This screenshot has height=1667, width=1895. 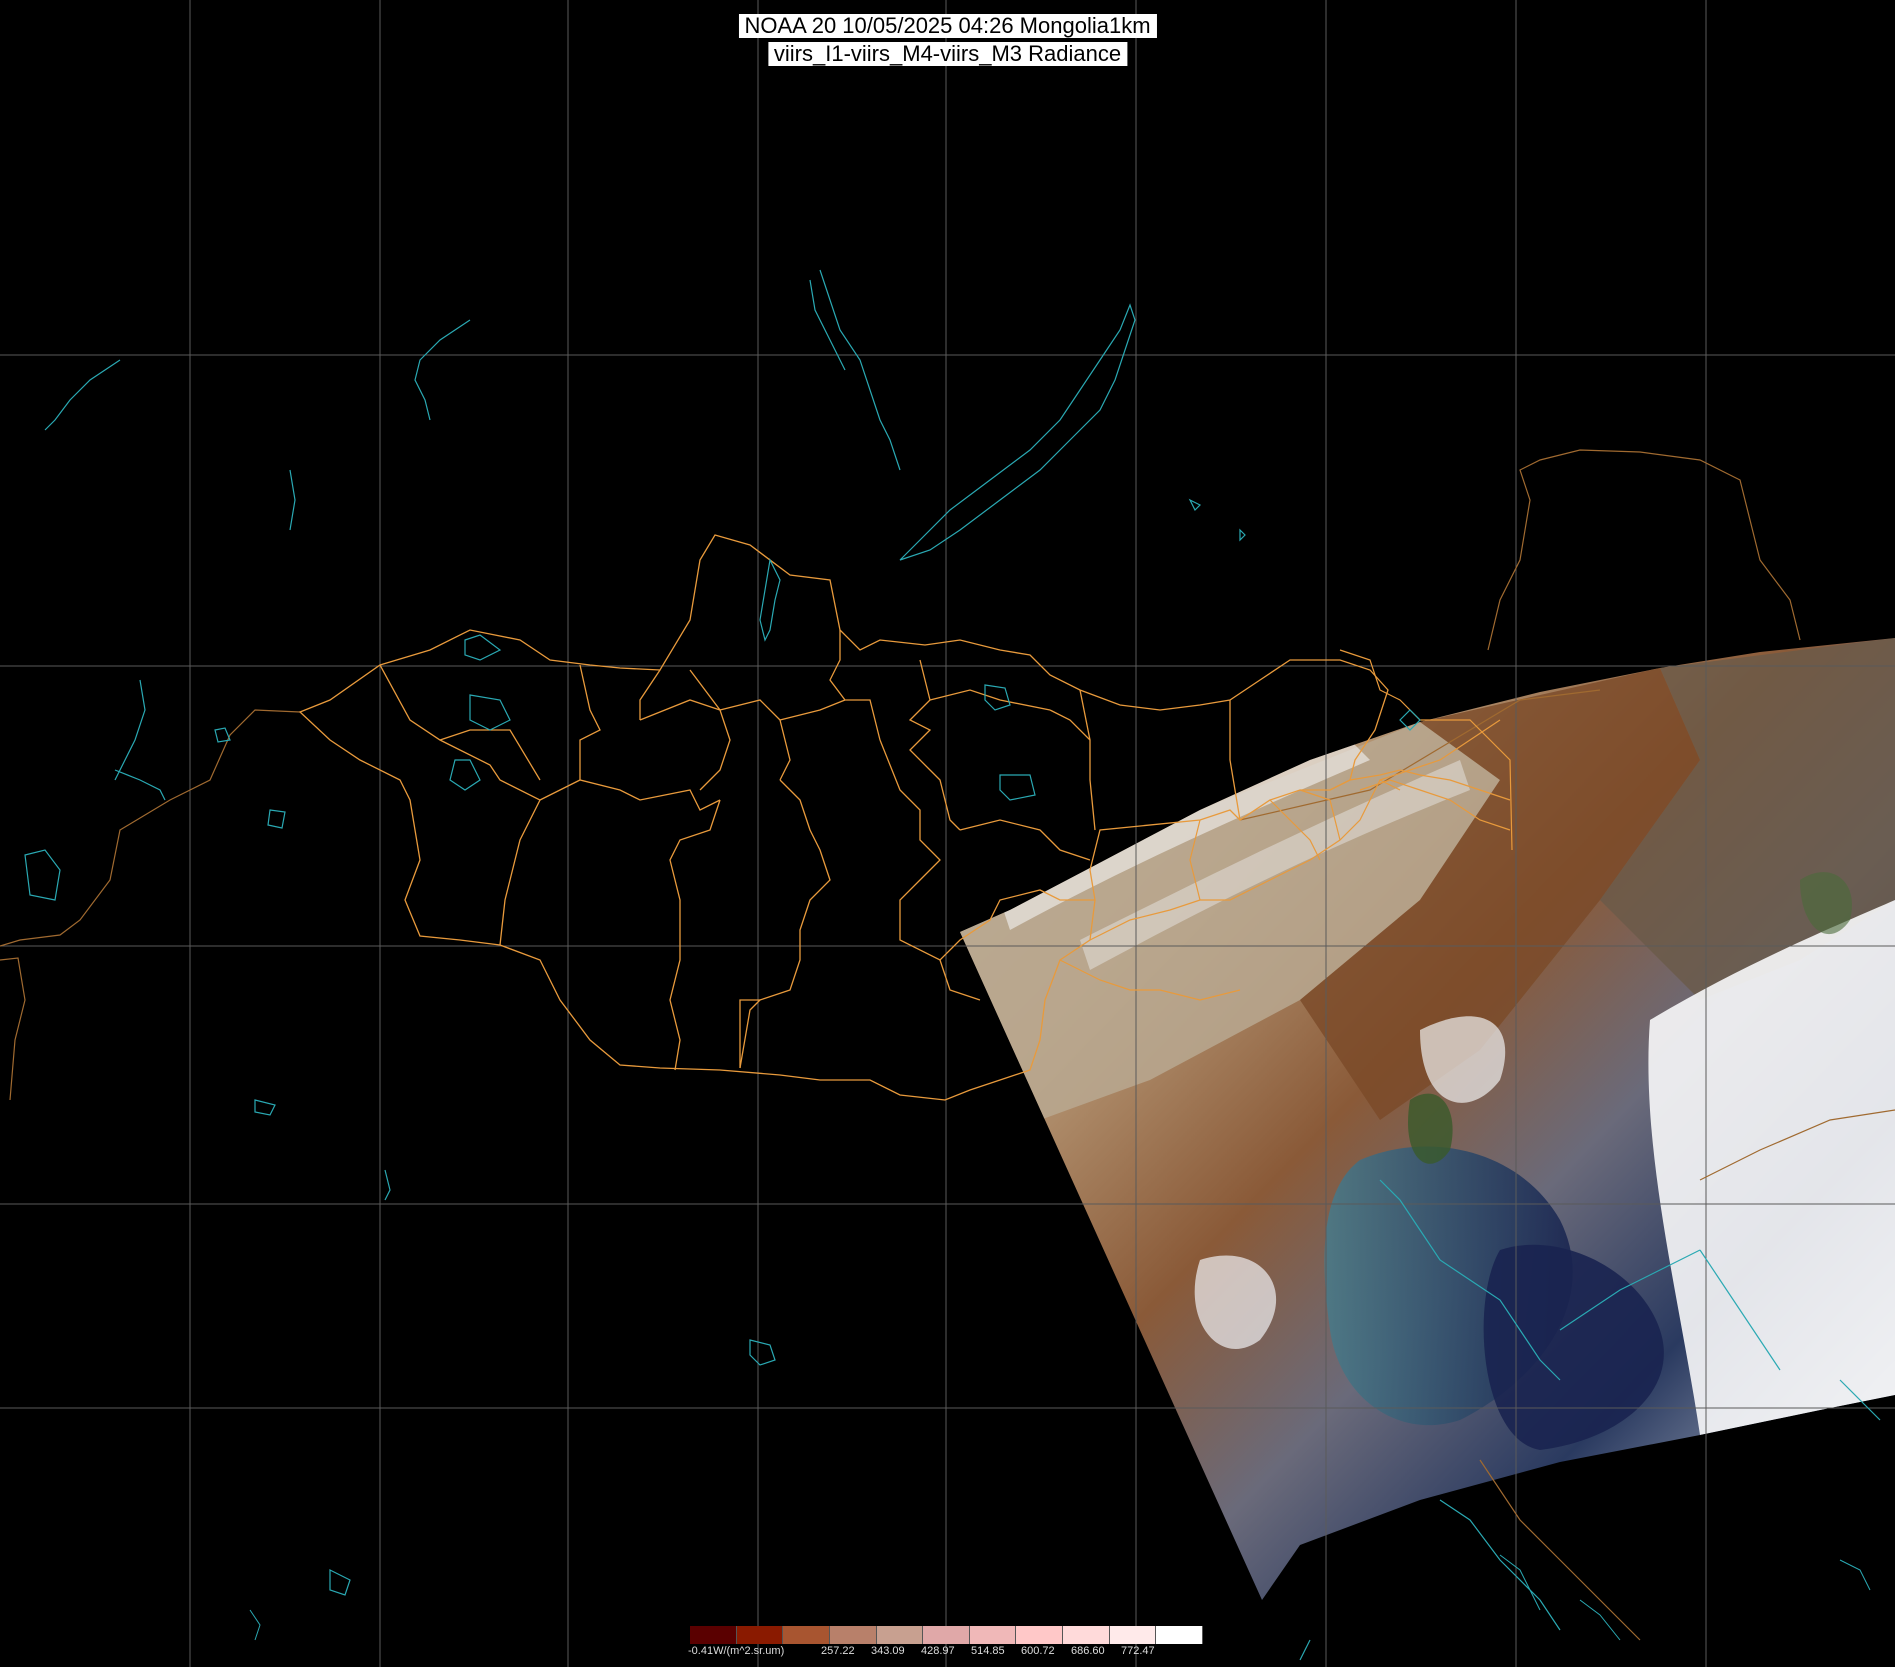 I want to click on colorbar, so click(x=947, y=1635).